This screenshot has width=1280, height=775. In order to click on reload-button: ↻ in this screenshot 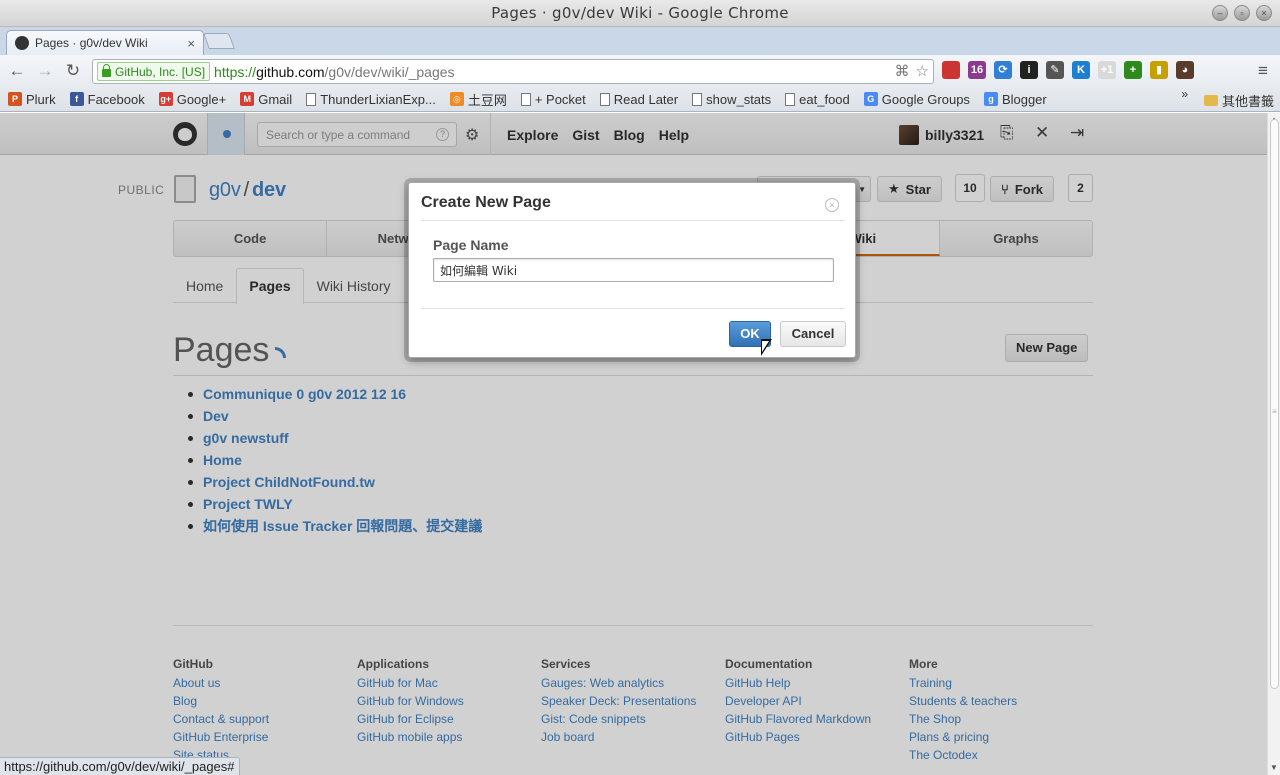, I will do `click(73, 71)`.